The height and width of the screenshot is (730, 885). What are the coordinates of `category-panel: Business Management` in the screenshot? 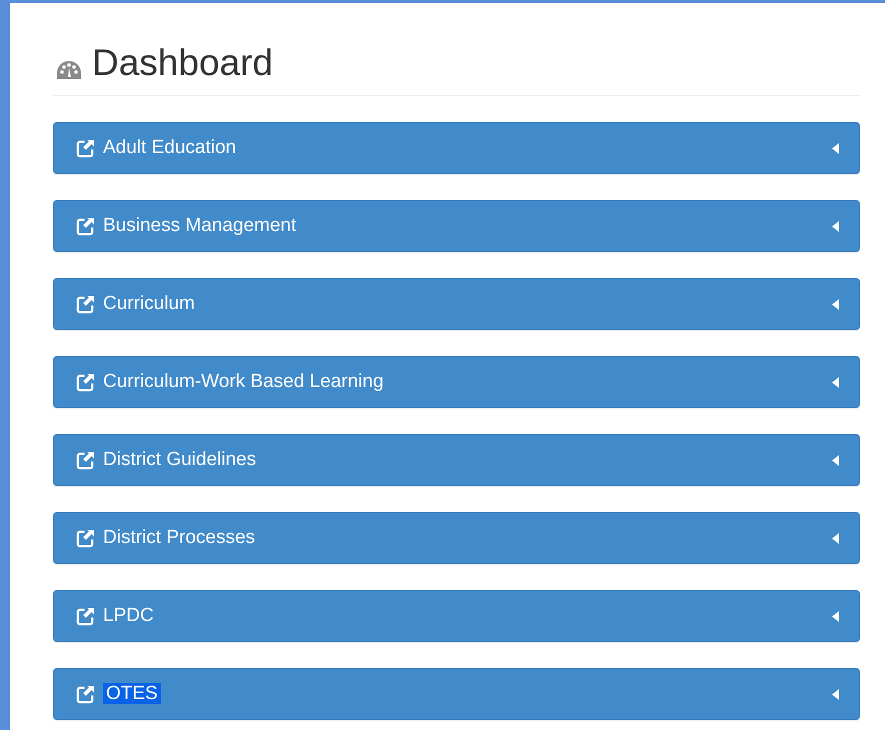 It's located at (456, 226).